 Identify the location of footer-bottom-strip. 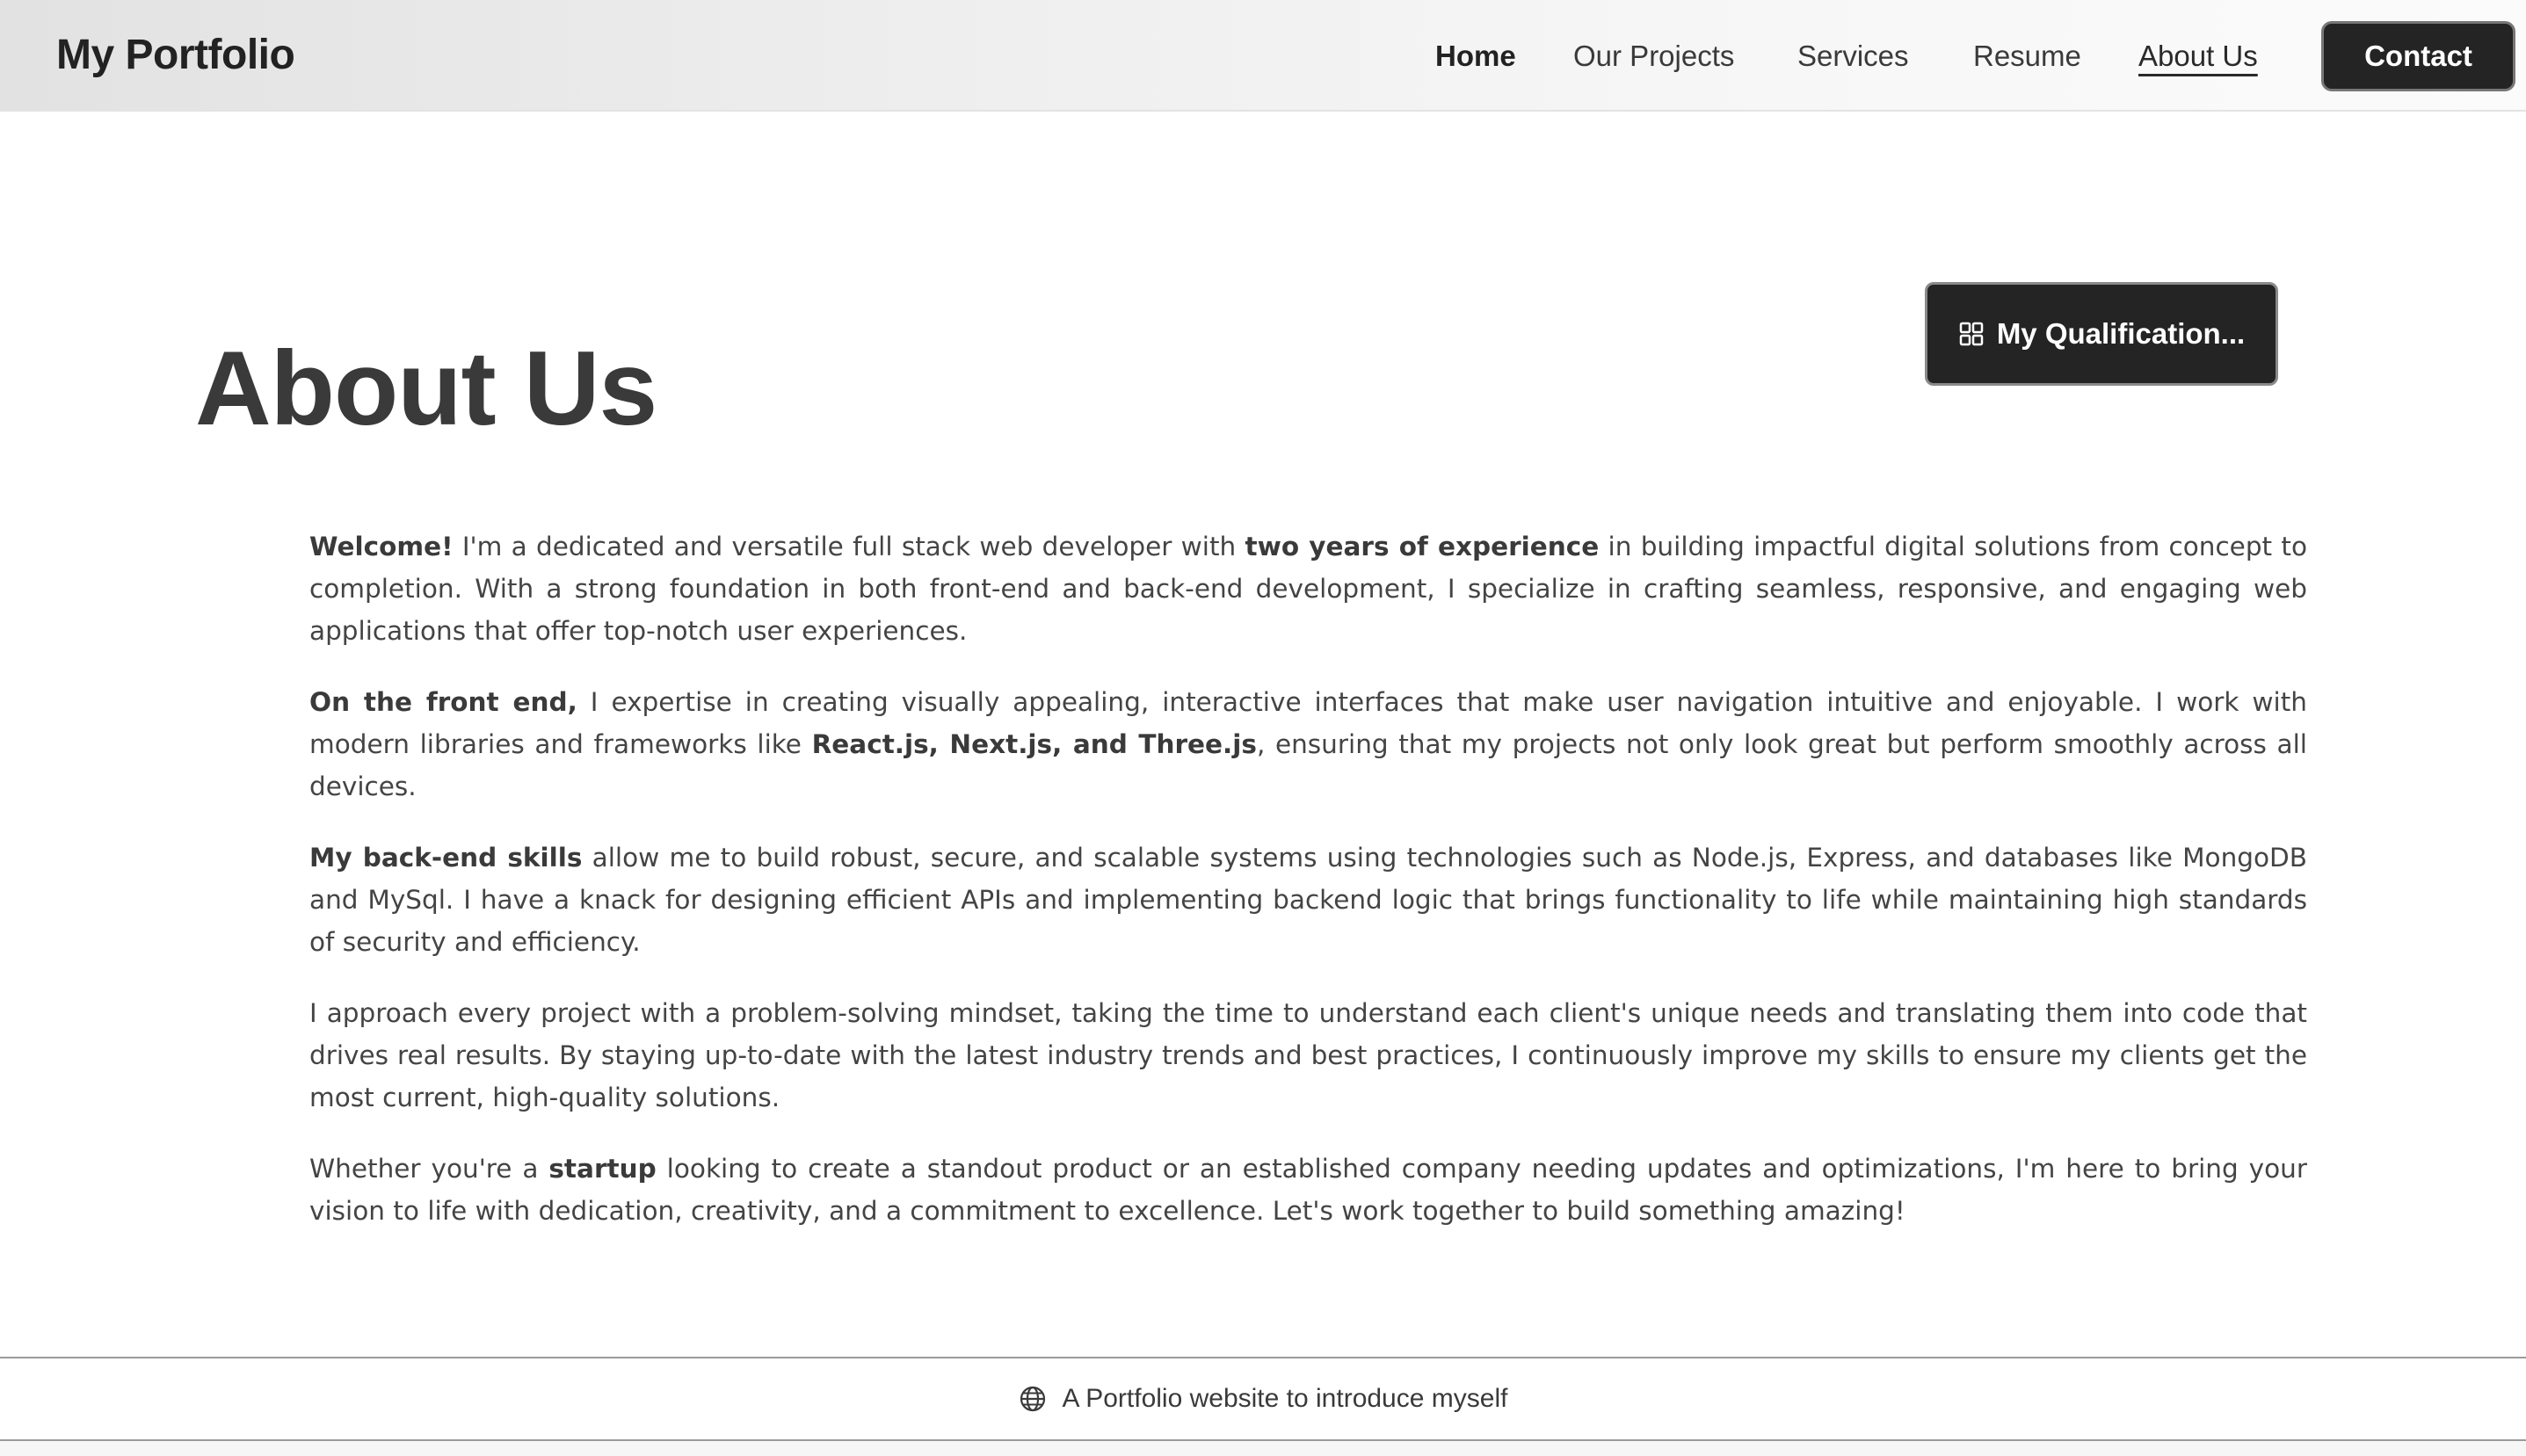
(1263, 1448).